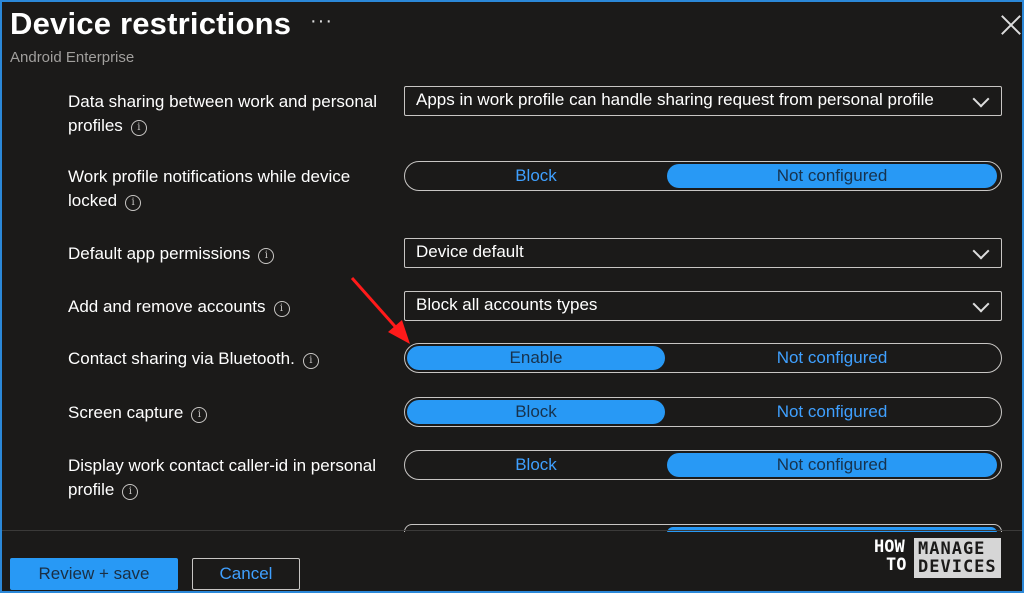 The image size is (1024, 593). I want to click on more-options-icon: ···, so click(321, 21).